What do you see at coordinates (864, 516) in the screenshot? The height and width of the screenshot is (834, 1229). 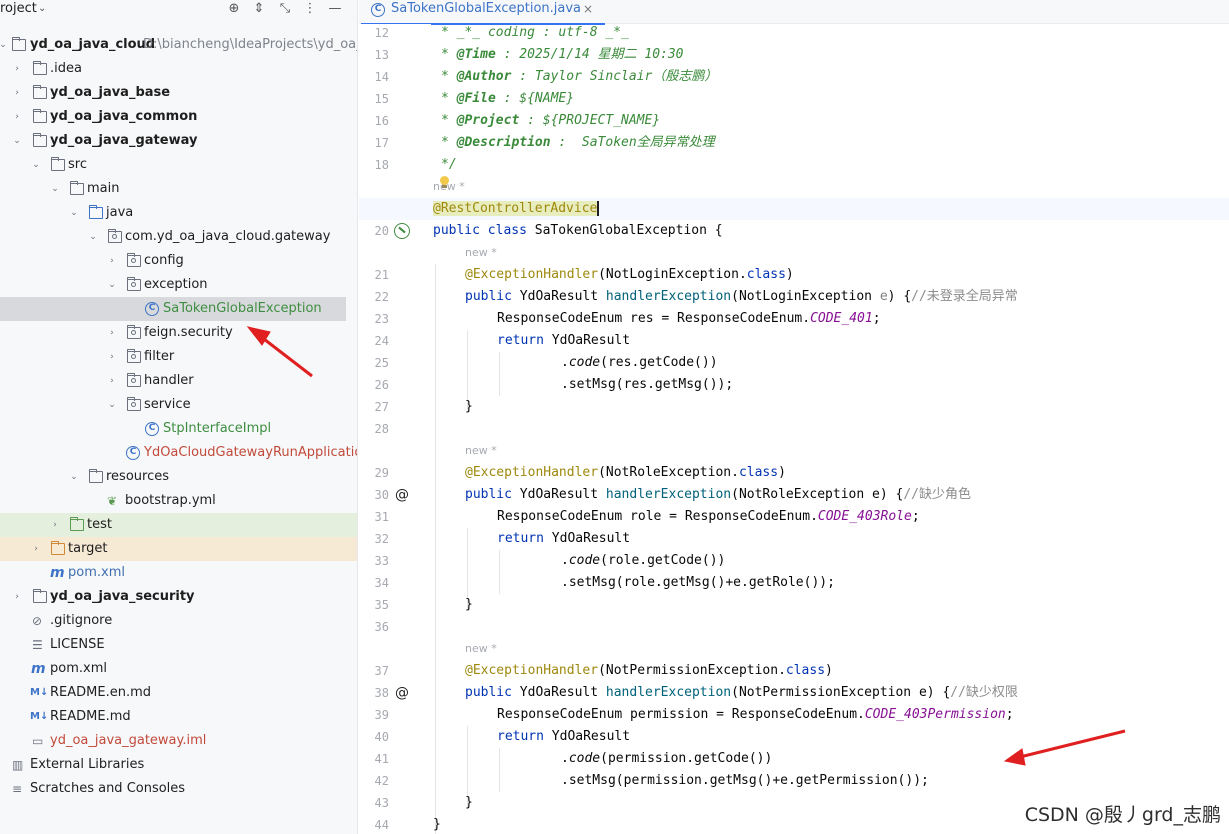 I see `static-field: CODE_403Role` at bounding box center [864, 516].